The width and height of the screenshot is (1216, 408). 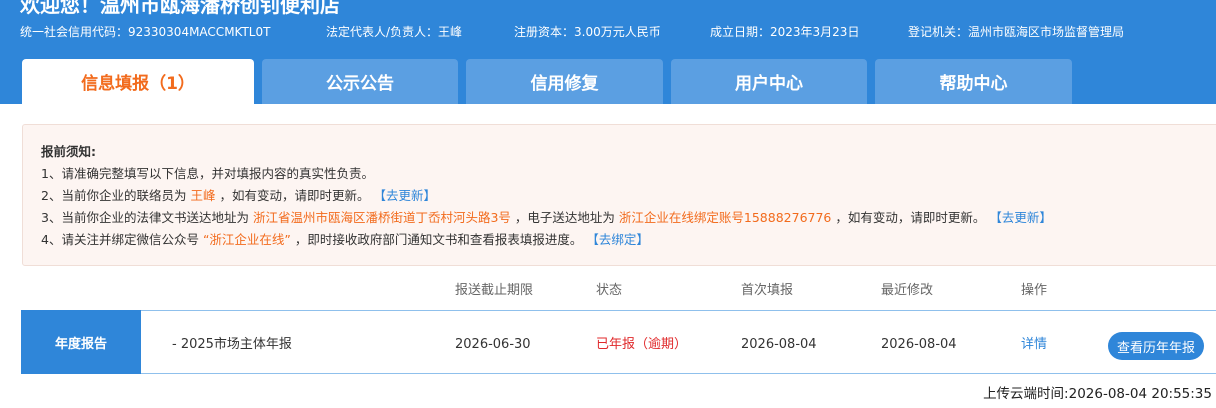 I want to click on delivery-address: 浙江省温州市瓯海区潘桥街道丁岙村河头路3号, so click(x=381, y=217).